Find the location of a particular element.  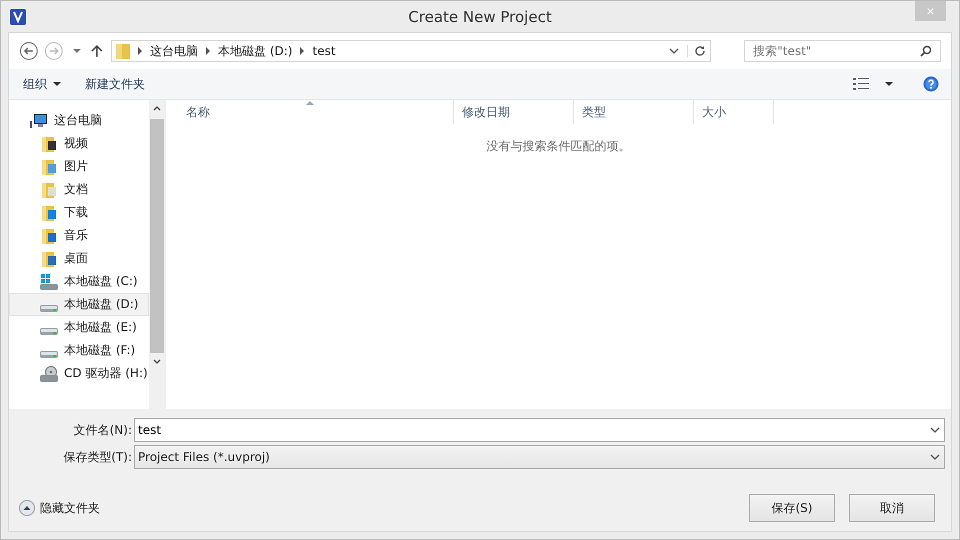

cd-drive-icon is located at coordinates (49, 374).